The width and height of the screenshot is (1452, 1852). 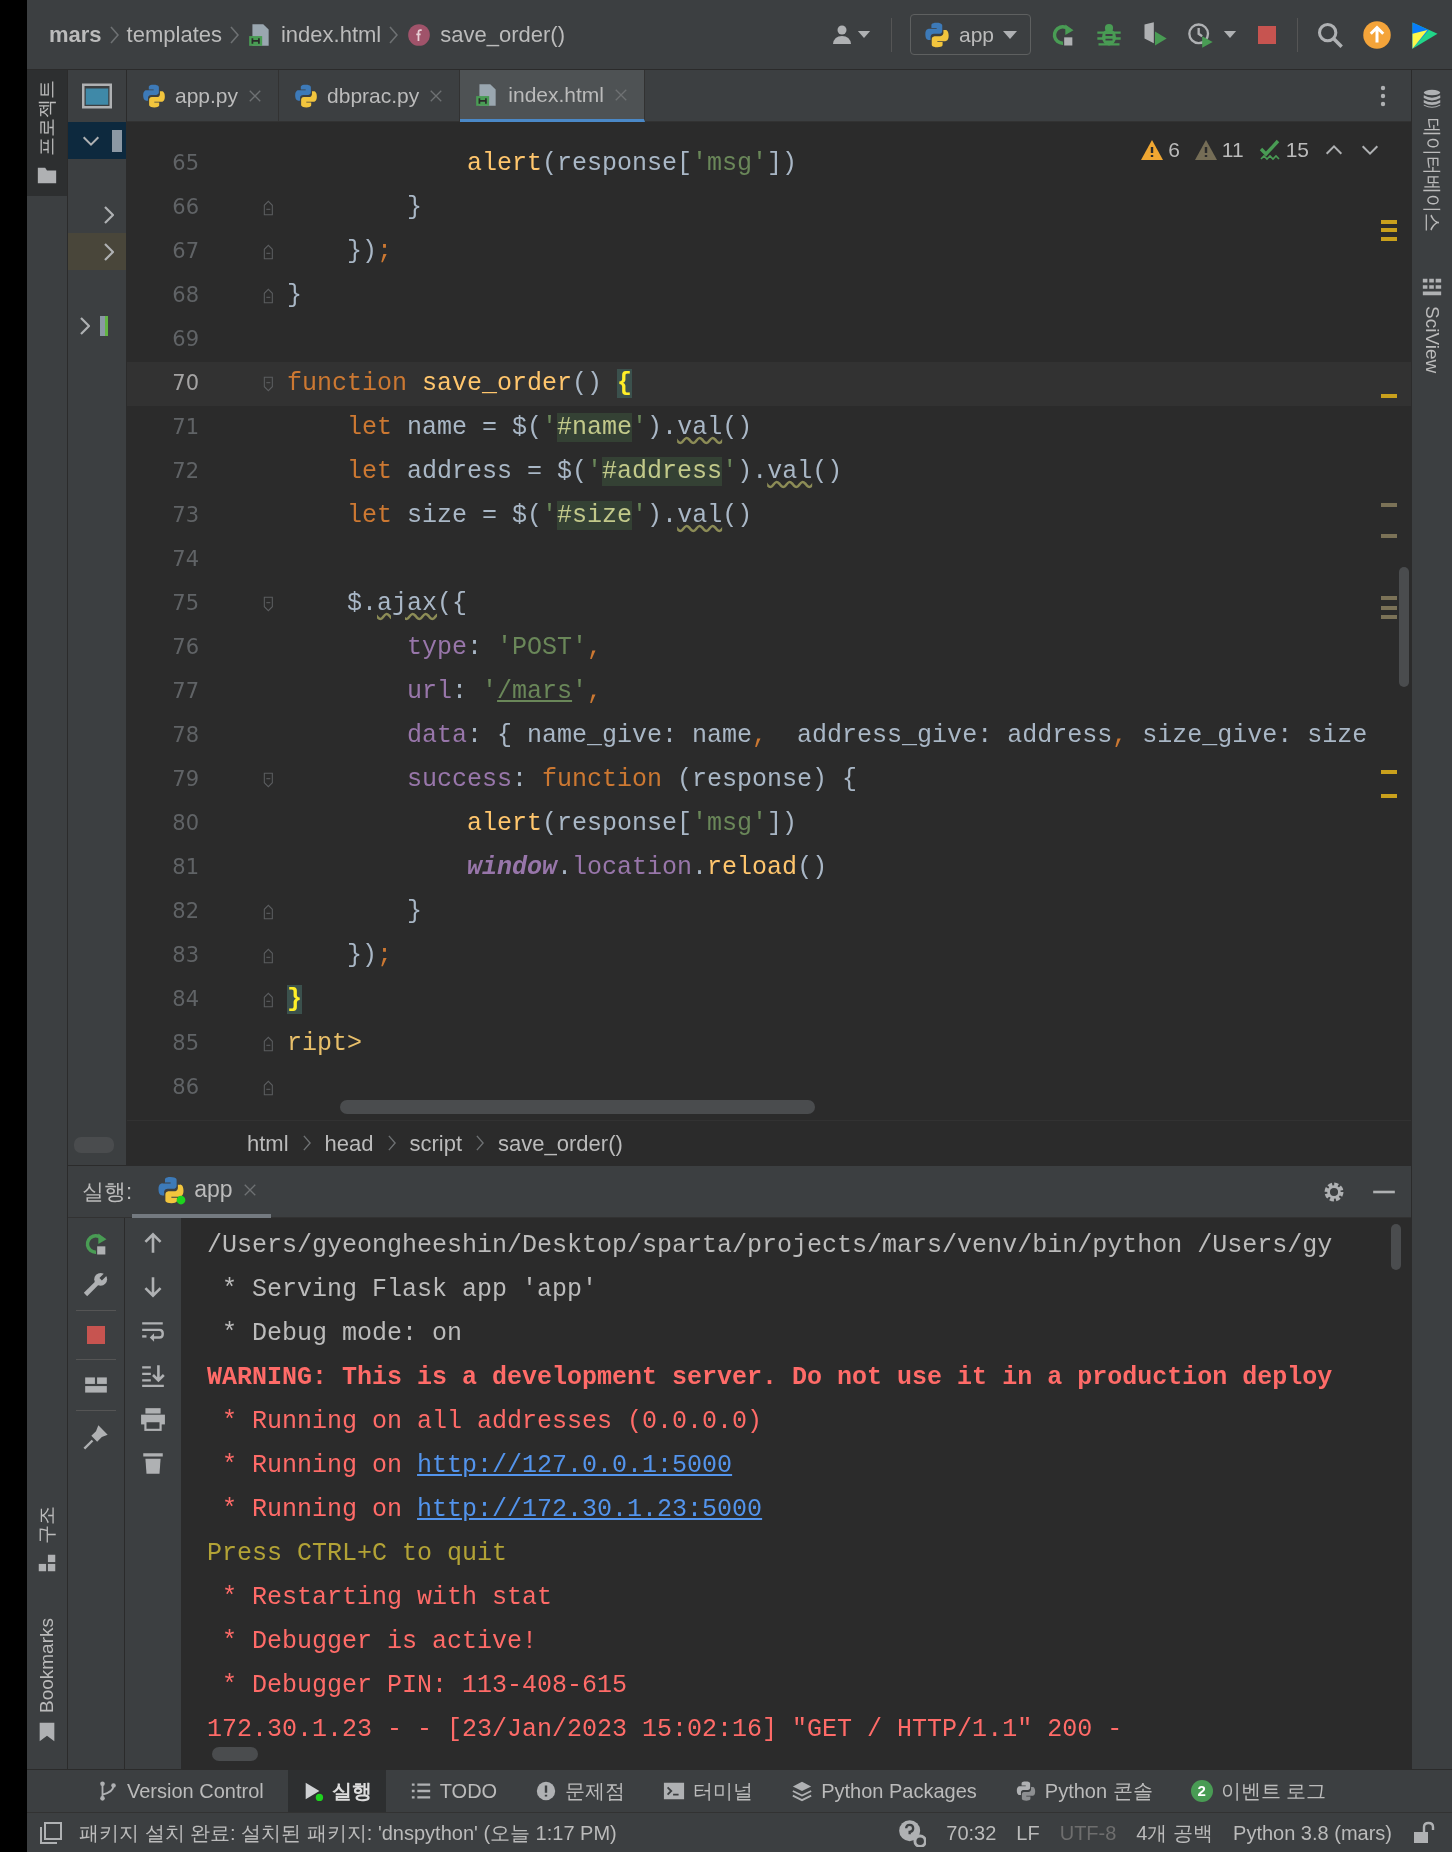 What do you see at coordinates (185, 912) in the screenshot?
I see `line-number: 82` at bounding box center [185, 912].